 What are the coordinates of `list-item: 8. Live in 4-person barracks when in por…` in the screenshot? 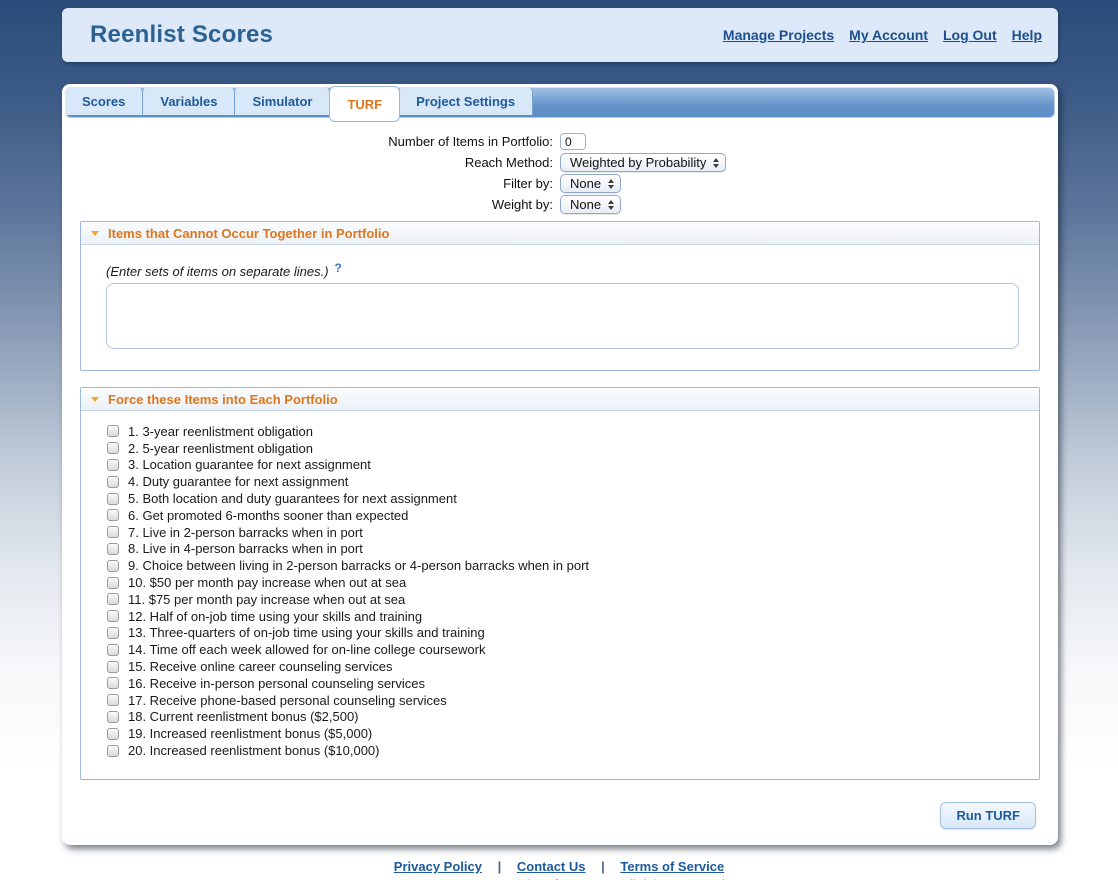 It's located at (561, 549).